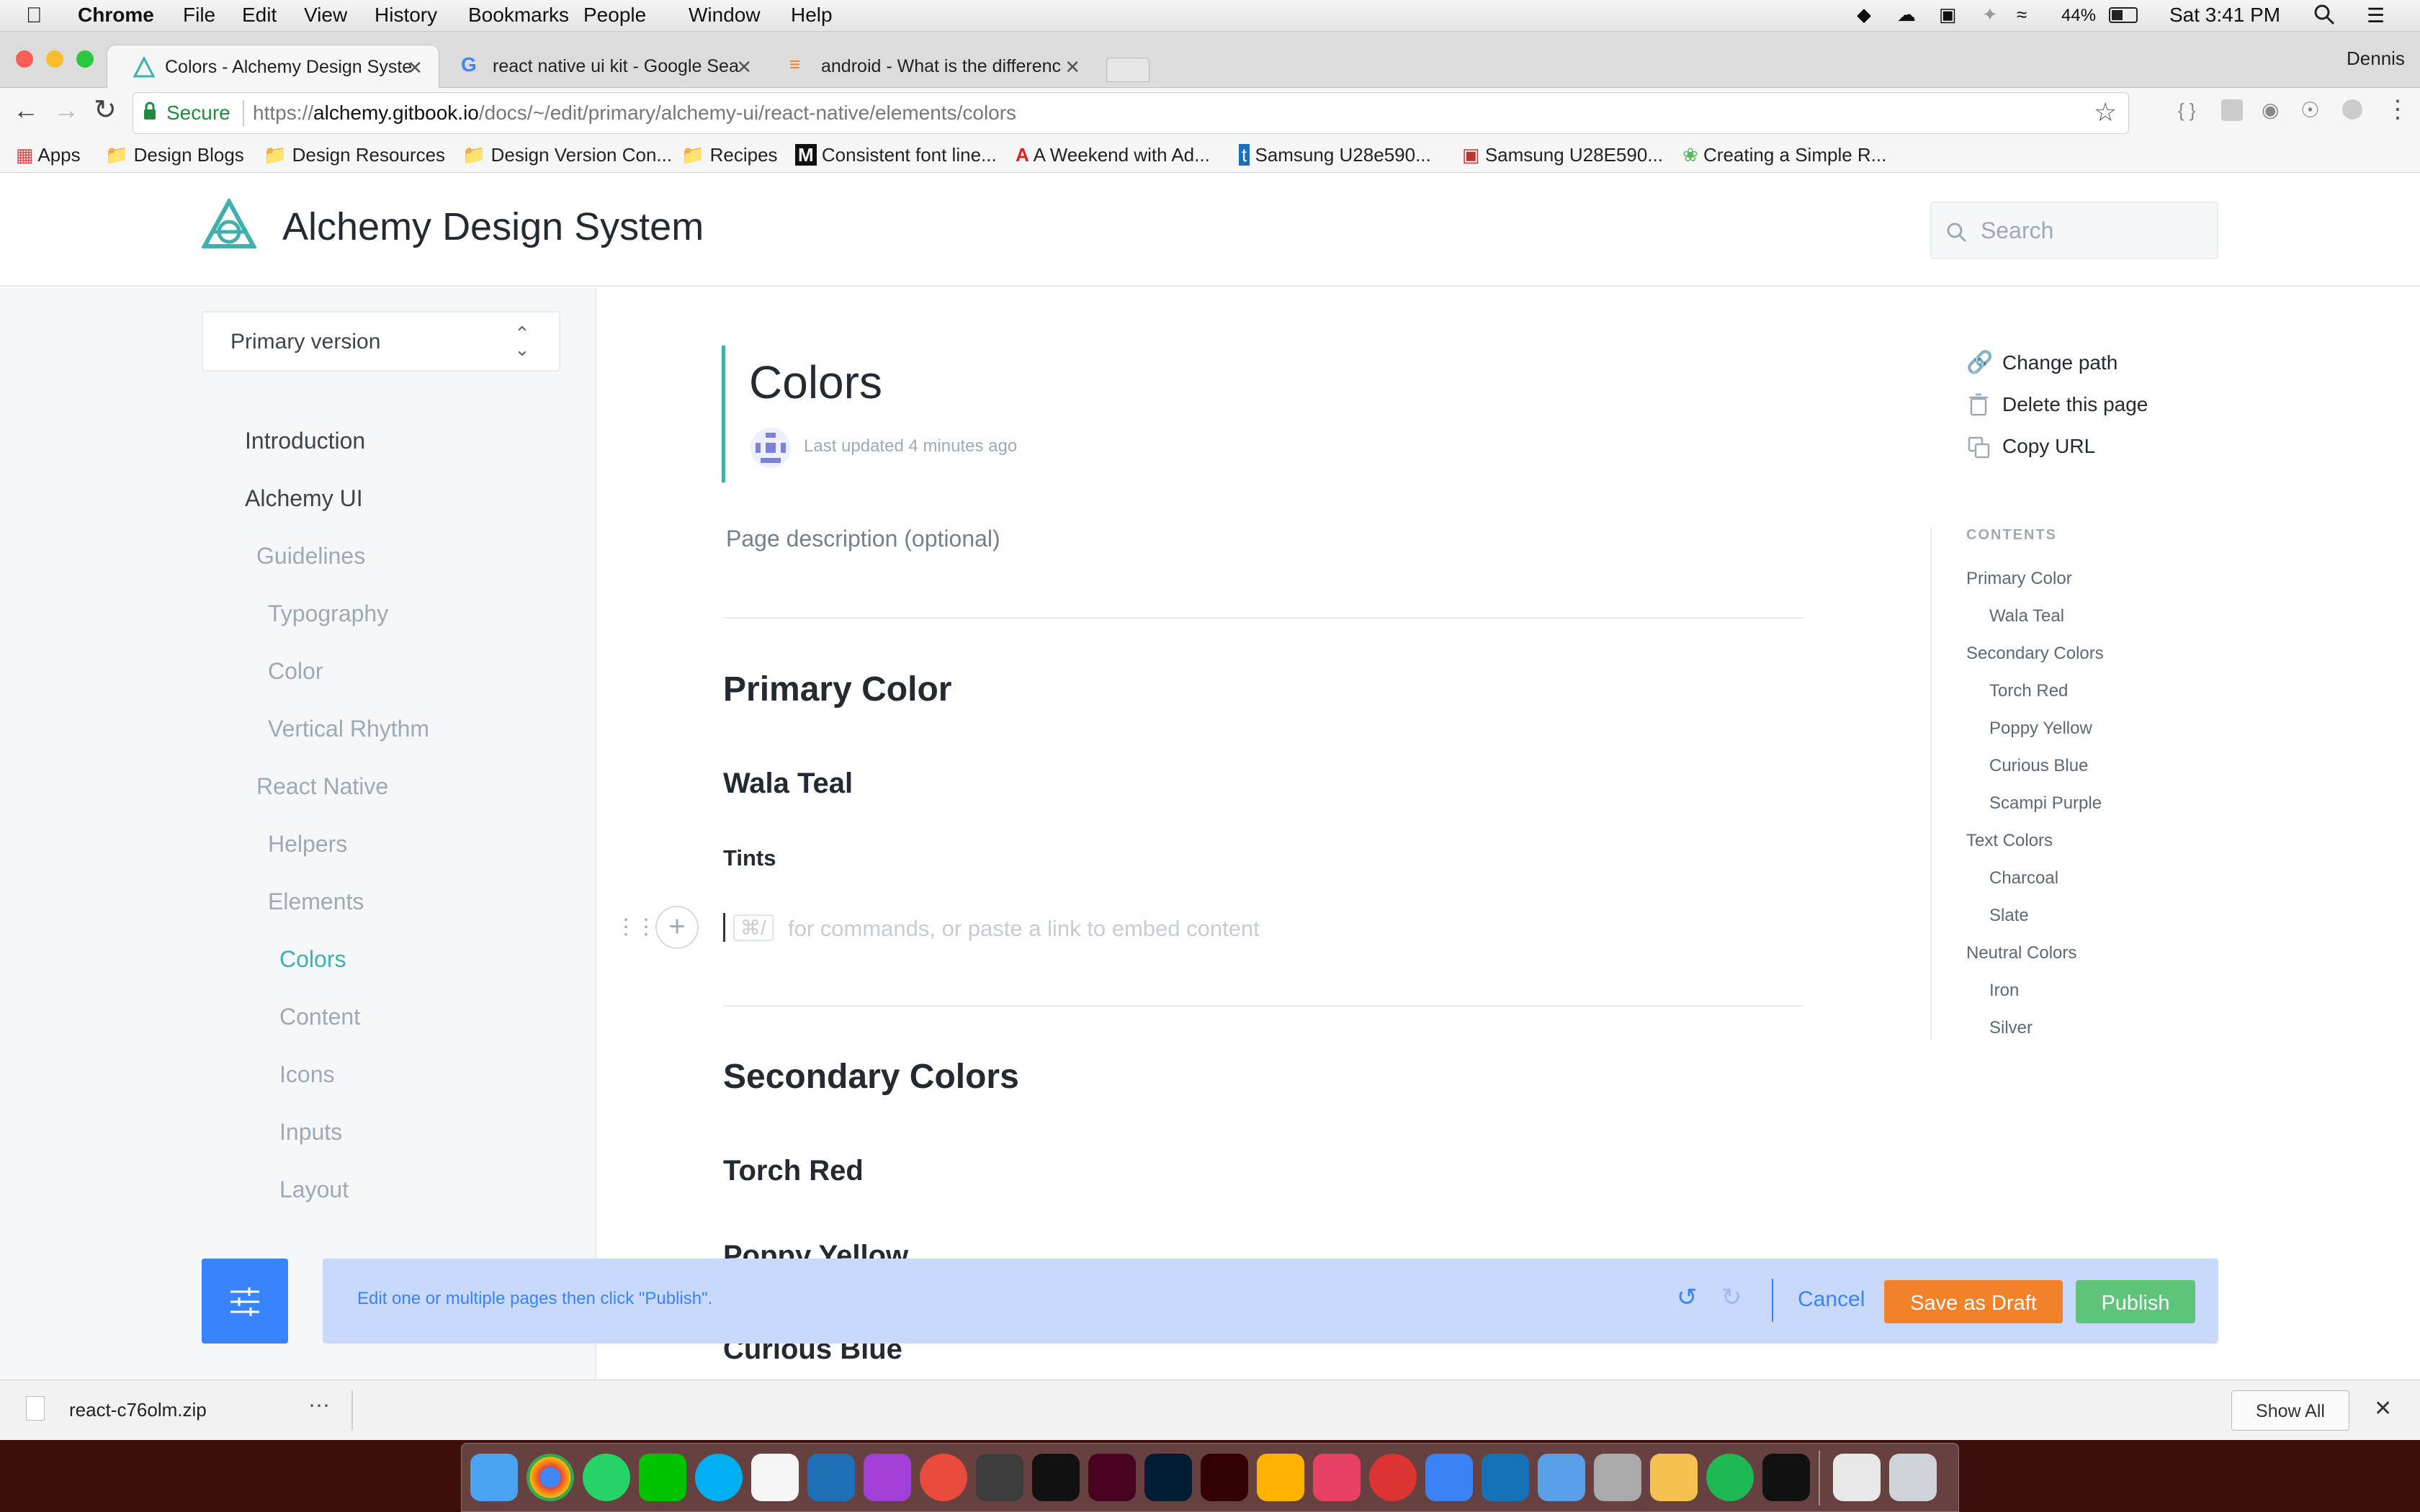 The image size is (2420, 1512). I want to click on extension-ghost-icon, so click(2352, 109).